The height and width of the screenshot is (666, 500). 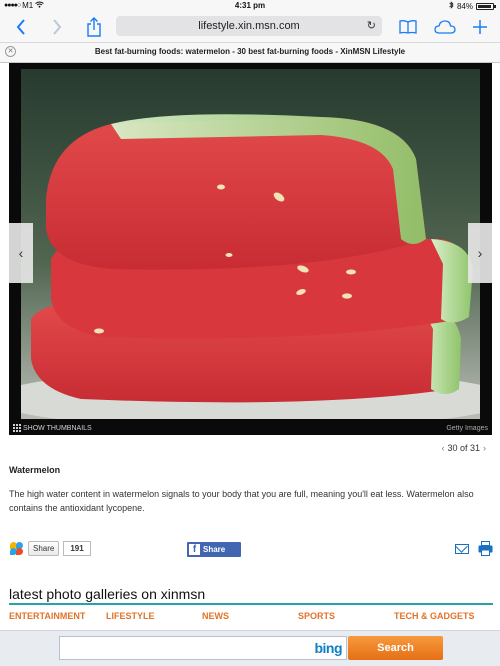 I want to click on grid-icon, so click(x=17, y=428).